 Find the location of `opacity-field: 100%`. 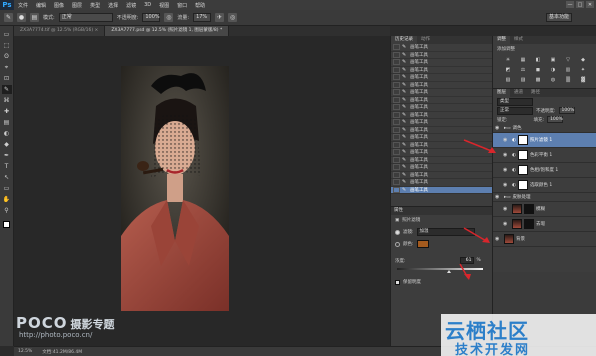

opacity-field: 100% is located at coordinates (151, 17).